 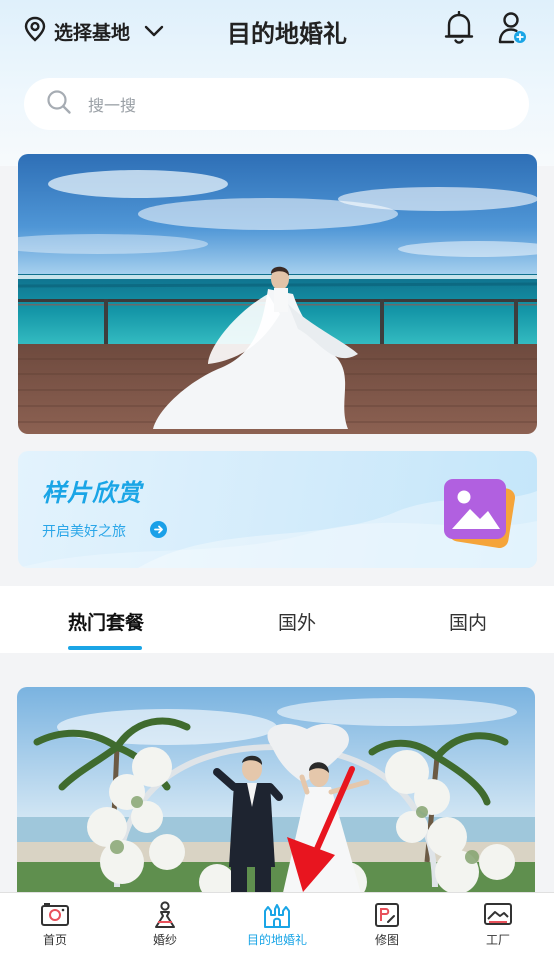 I want to click on nav-label-destination-wedding: 目的地婚礼, so click(x=276, y=940).